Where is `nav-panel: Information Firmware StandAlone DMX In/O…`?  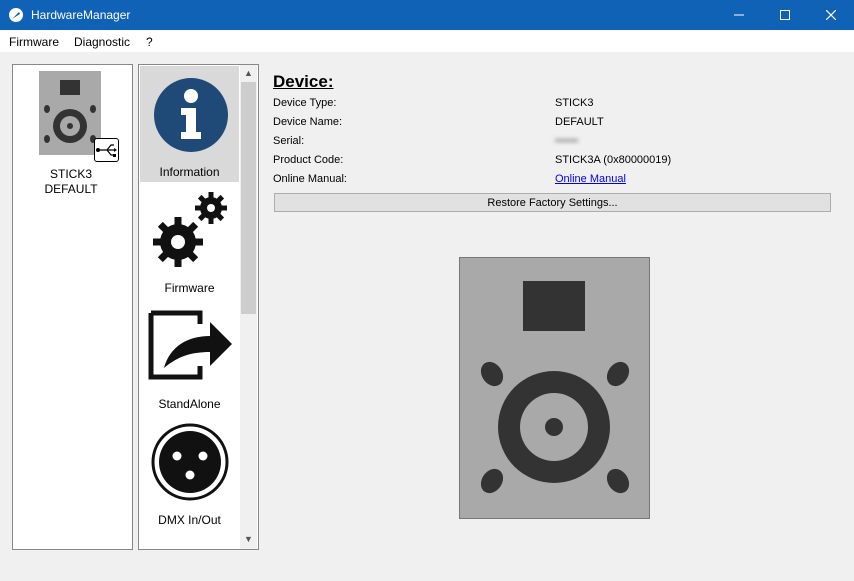 nav-panel: Information Firmware StandAlone DMX In/O… is located at coordinates (198, 307).